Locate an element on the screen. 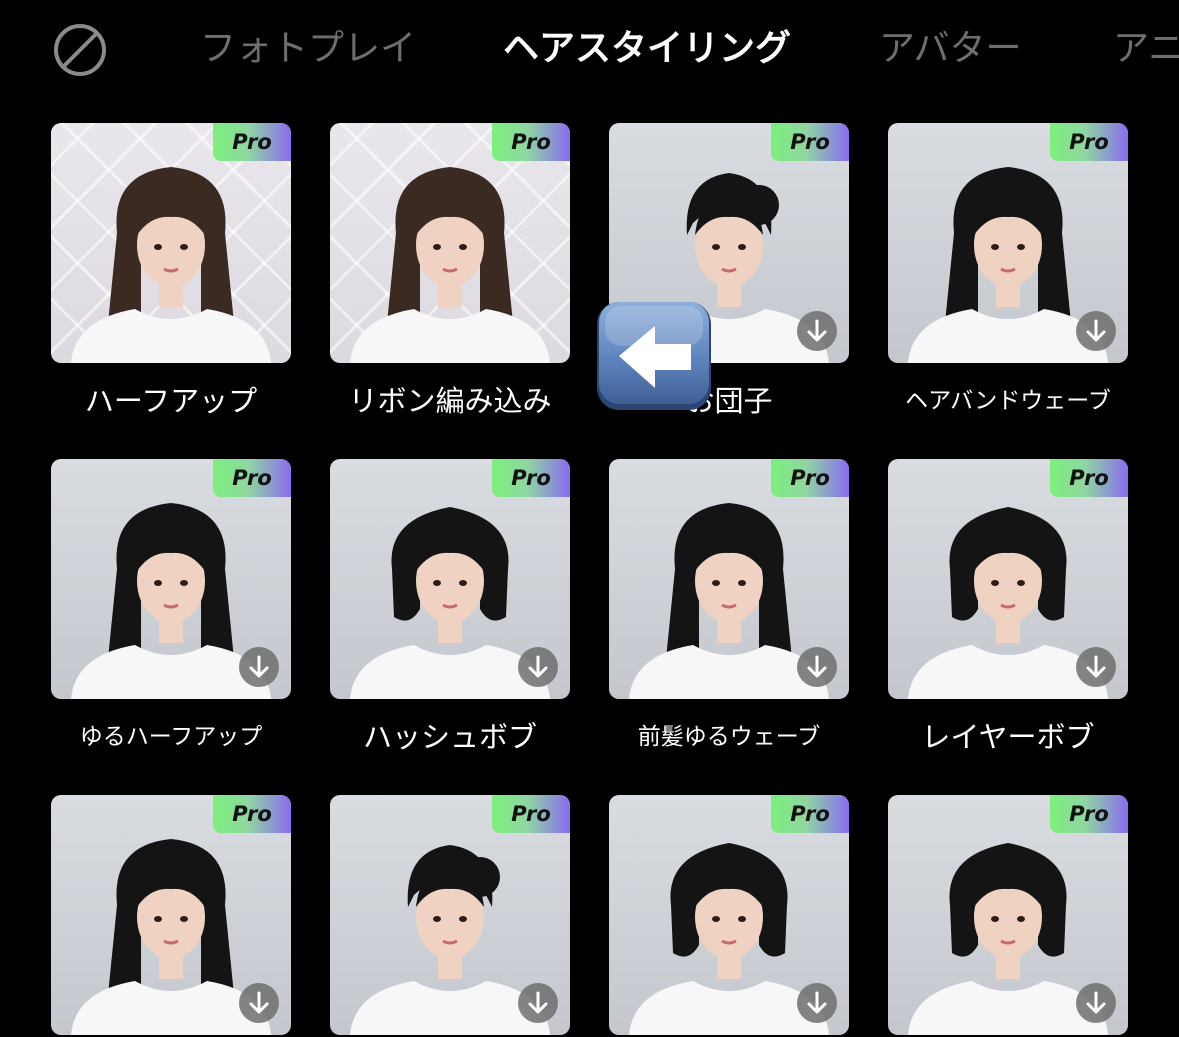  hairstyle-label: レイヤーボブ is located at coordinates (1008, 737).